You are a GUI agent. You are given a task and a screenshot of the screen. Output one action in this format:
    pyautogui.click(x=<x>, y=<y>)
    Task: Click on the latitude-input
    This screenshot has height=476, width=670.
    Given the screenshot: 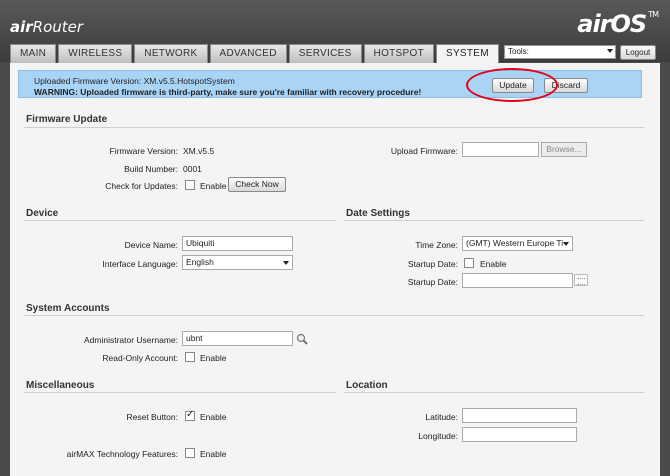 What is the action you would take?
    pyautogui.click(x=519, y=415)
    